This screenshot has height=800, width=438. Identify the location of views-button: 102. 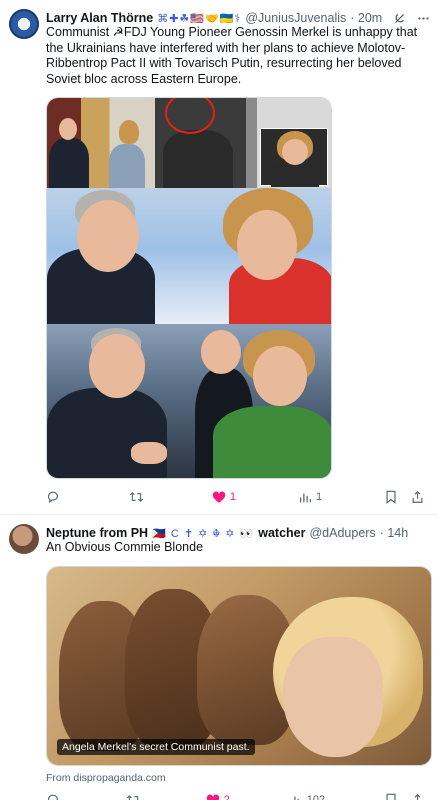
(307, 797).